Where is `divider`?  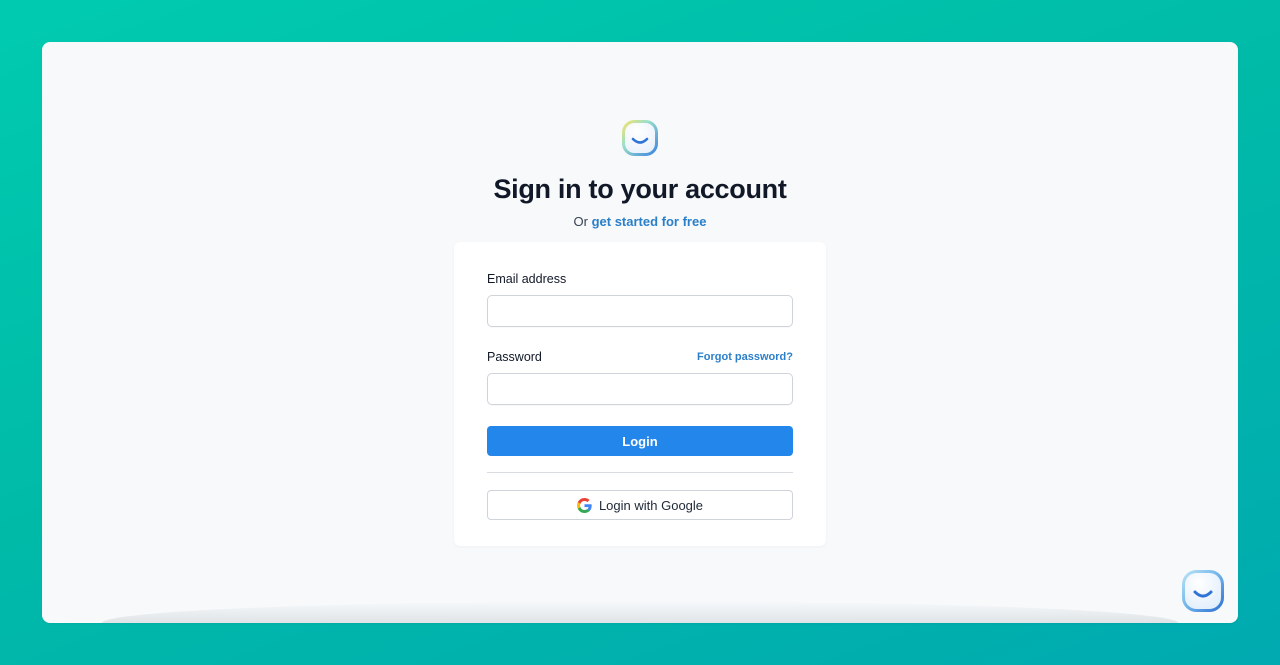 divider is located at coordinates (640, 472).